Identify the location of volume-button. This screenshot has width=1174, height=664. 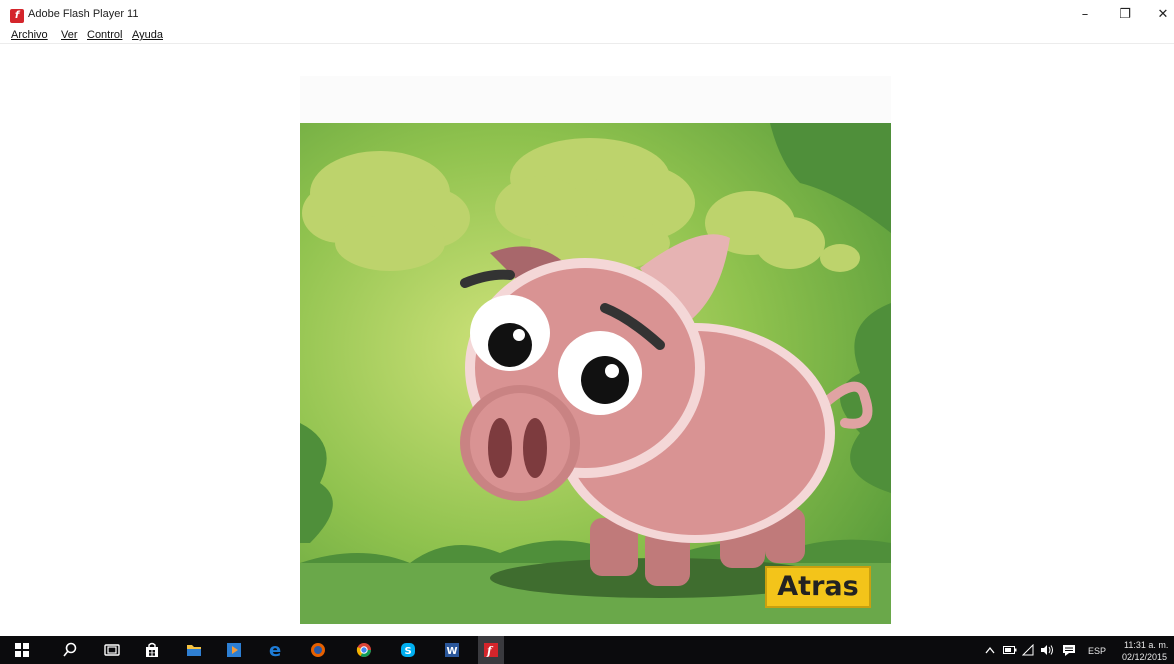
(1047, 650).